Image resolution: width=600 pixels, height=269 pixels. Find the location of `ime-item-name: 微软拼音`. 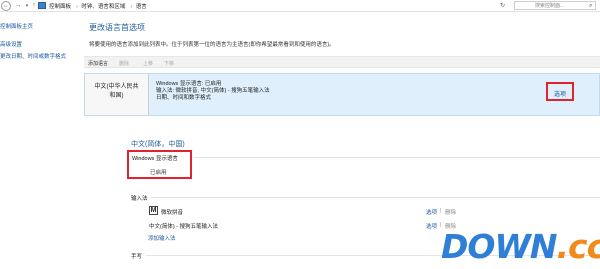

ime-item-name: 微软拼音 is located at coordinates (172, 213).